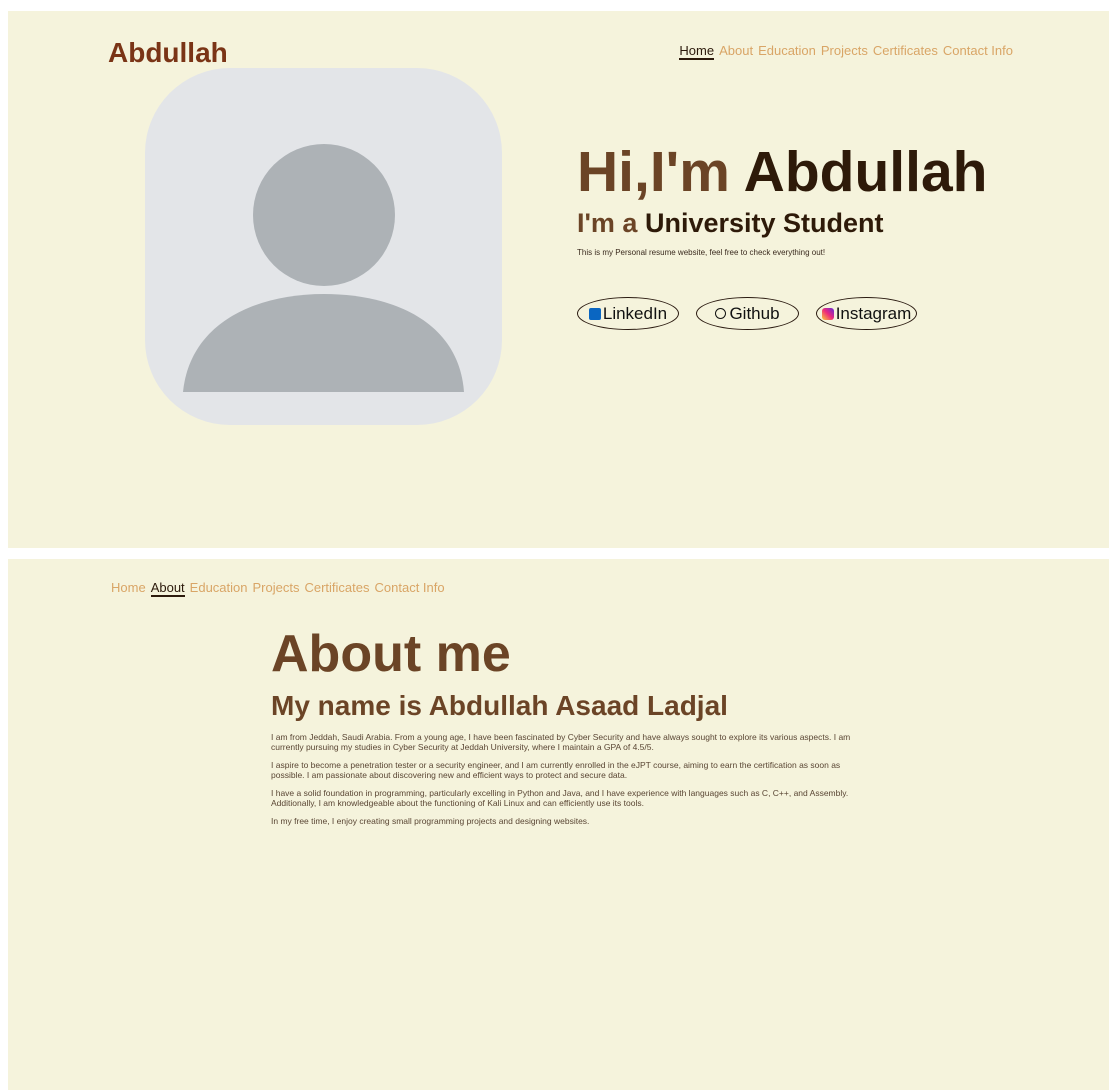 The width and height of the screenshot is (1109, 1090). Describe the element at coordinates (653, 172) in the screenshot. I see `greeting-prefix: Hi,I'm` at that location.